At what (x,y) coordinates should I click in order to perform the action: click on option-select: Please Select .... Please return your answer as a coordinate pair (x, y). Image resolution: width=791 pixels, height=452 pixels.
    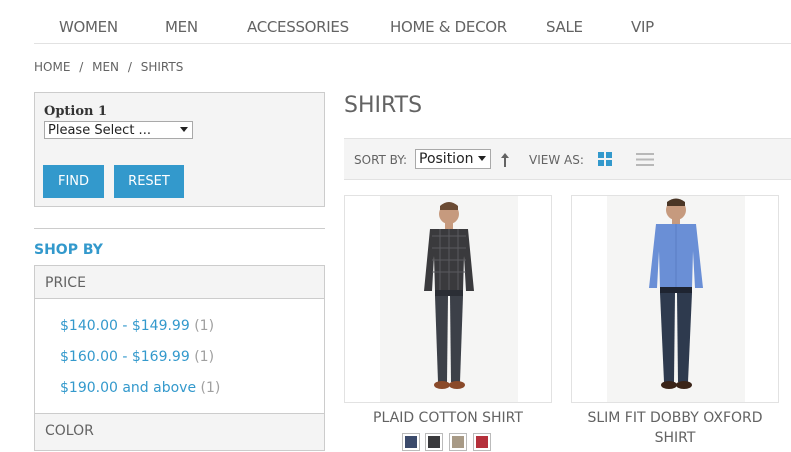
    Looking at the image, I should click on (118, 130).